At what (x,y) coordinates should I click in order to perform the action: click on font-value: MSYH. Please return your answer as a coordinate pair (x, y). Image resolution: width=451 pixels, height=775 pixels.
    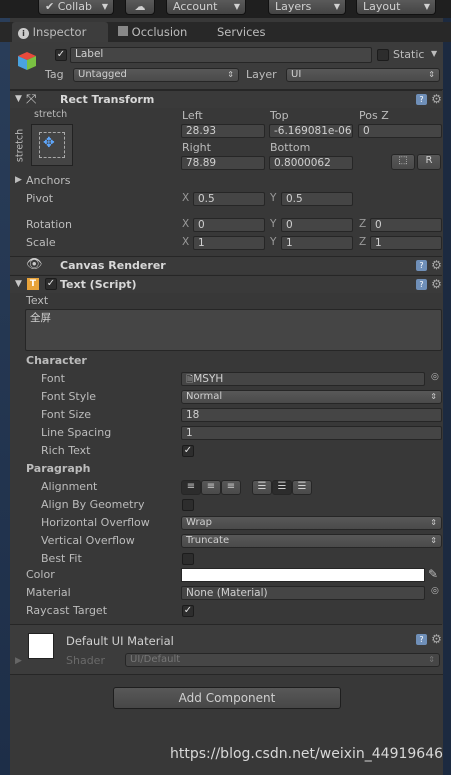
    Looking at the image, I should click on (208, 379).